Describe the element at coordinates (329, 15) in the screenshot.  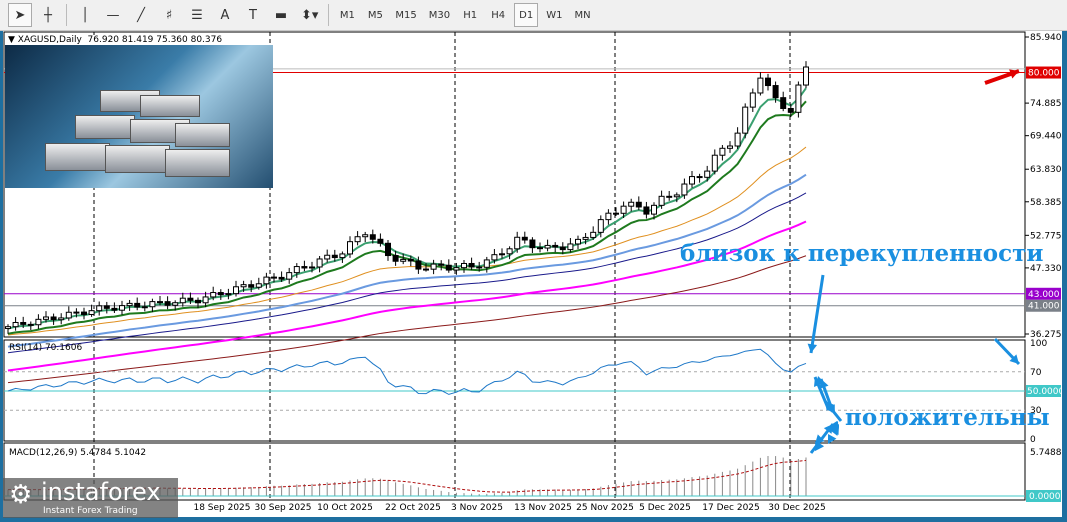
I see `separator` at that location.